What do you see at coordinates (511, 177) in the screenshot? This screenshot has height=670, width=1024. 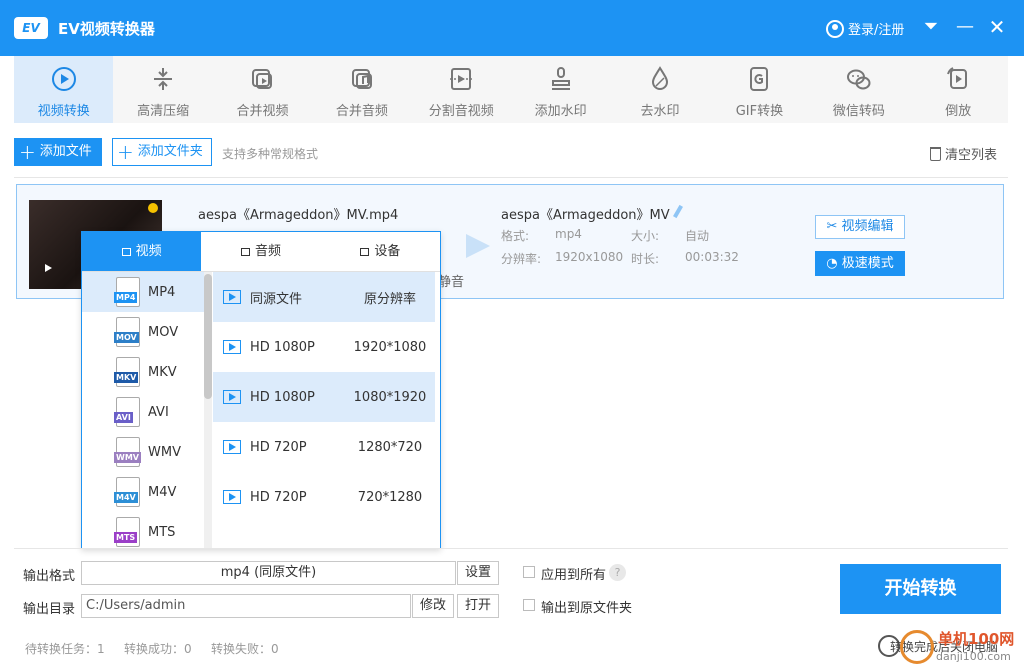 I see `divider` at bounding box center [511, 177].